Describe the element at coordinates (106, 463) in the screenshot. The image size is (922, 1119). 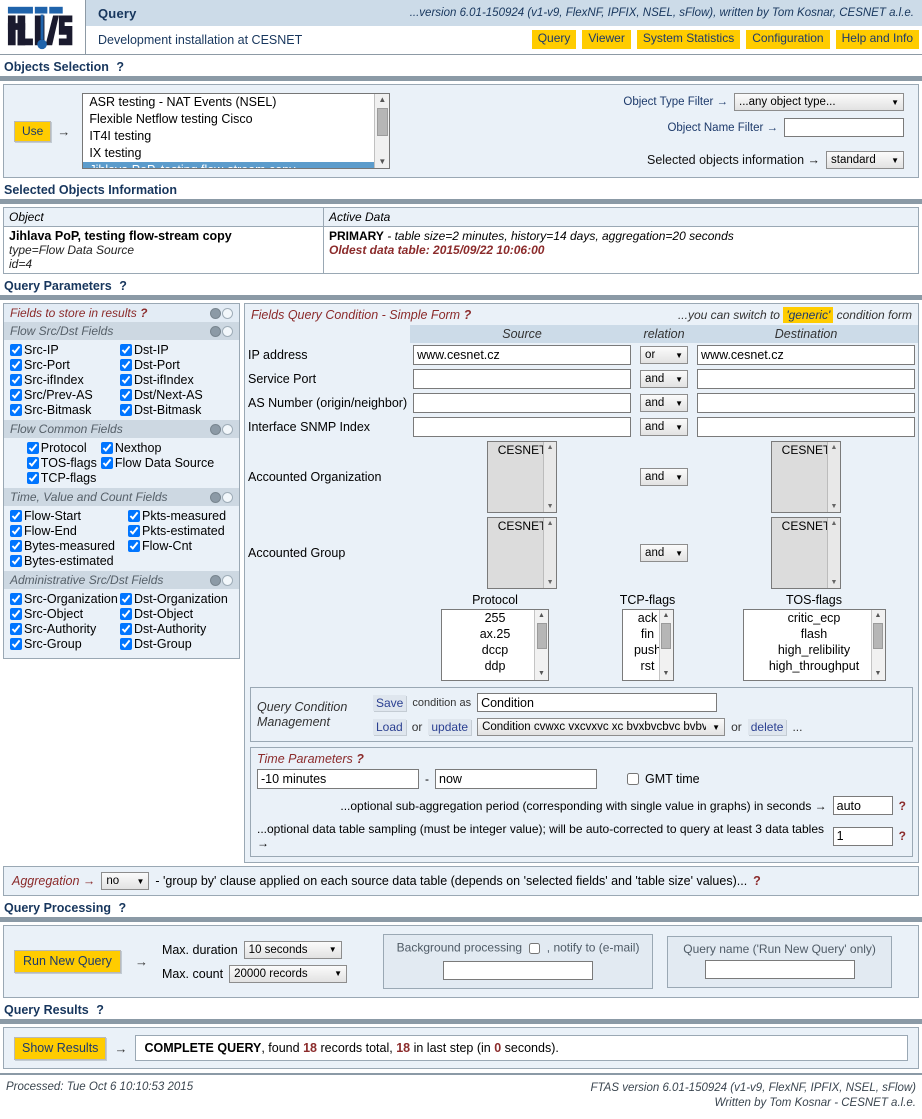
I see `field-flow-data-source-checkbox` at that location.